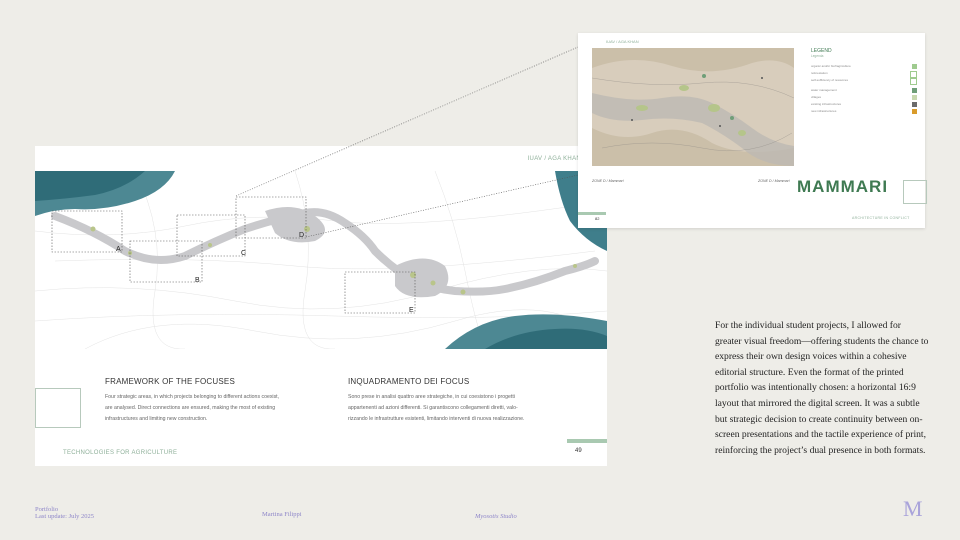  I want to click on legend-item: existing infrastructures, so click(866, 105).